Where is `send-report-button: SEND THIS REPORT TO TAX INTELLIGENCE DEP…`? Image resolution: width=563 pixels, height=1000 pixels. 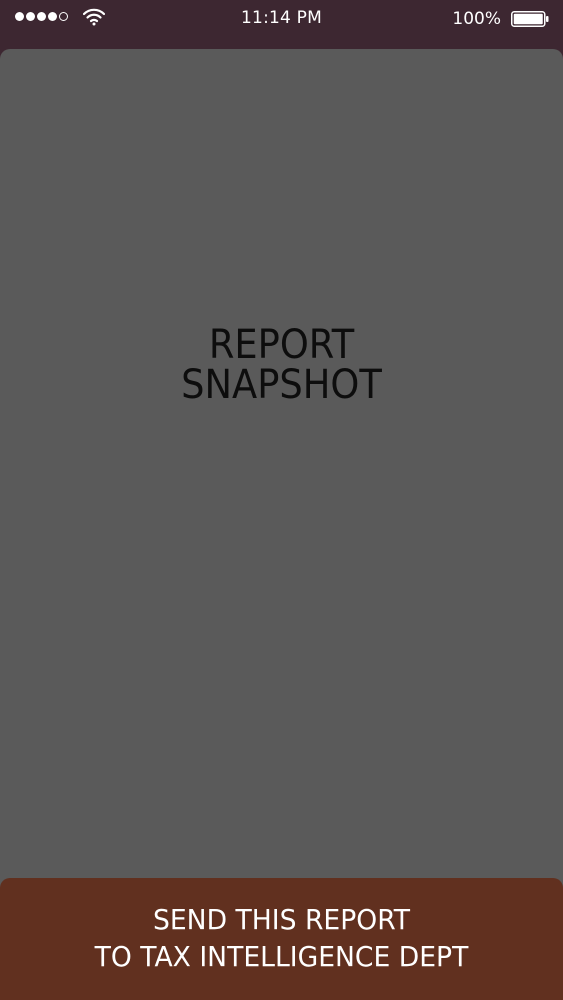 send-report-button: SEND THIS REPORT TO TAX INTELLIGENCE DEP… is located at coordinates (281, 939).